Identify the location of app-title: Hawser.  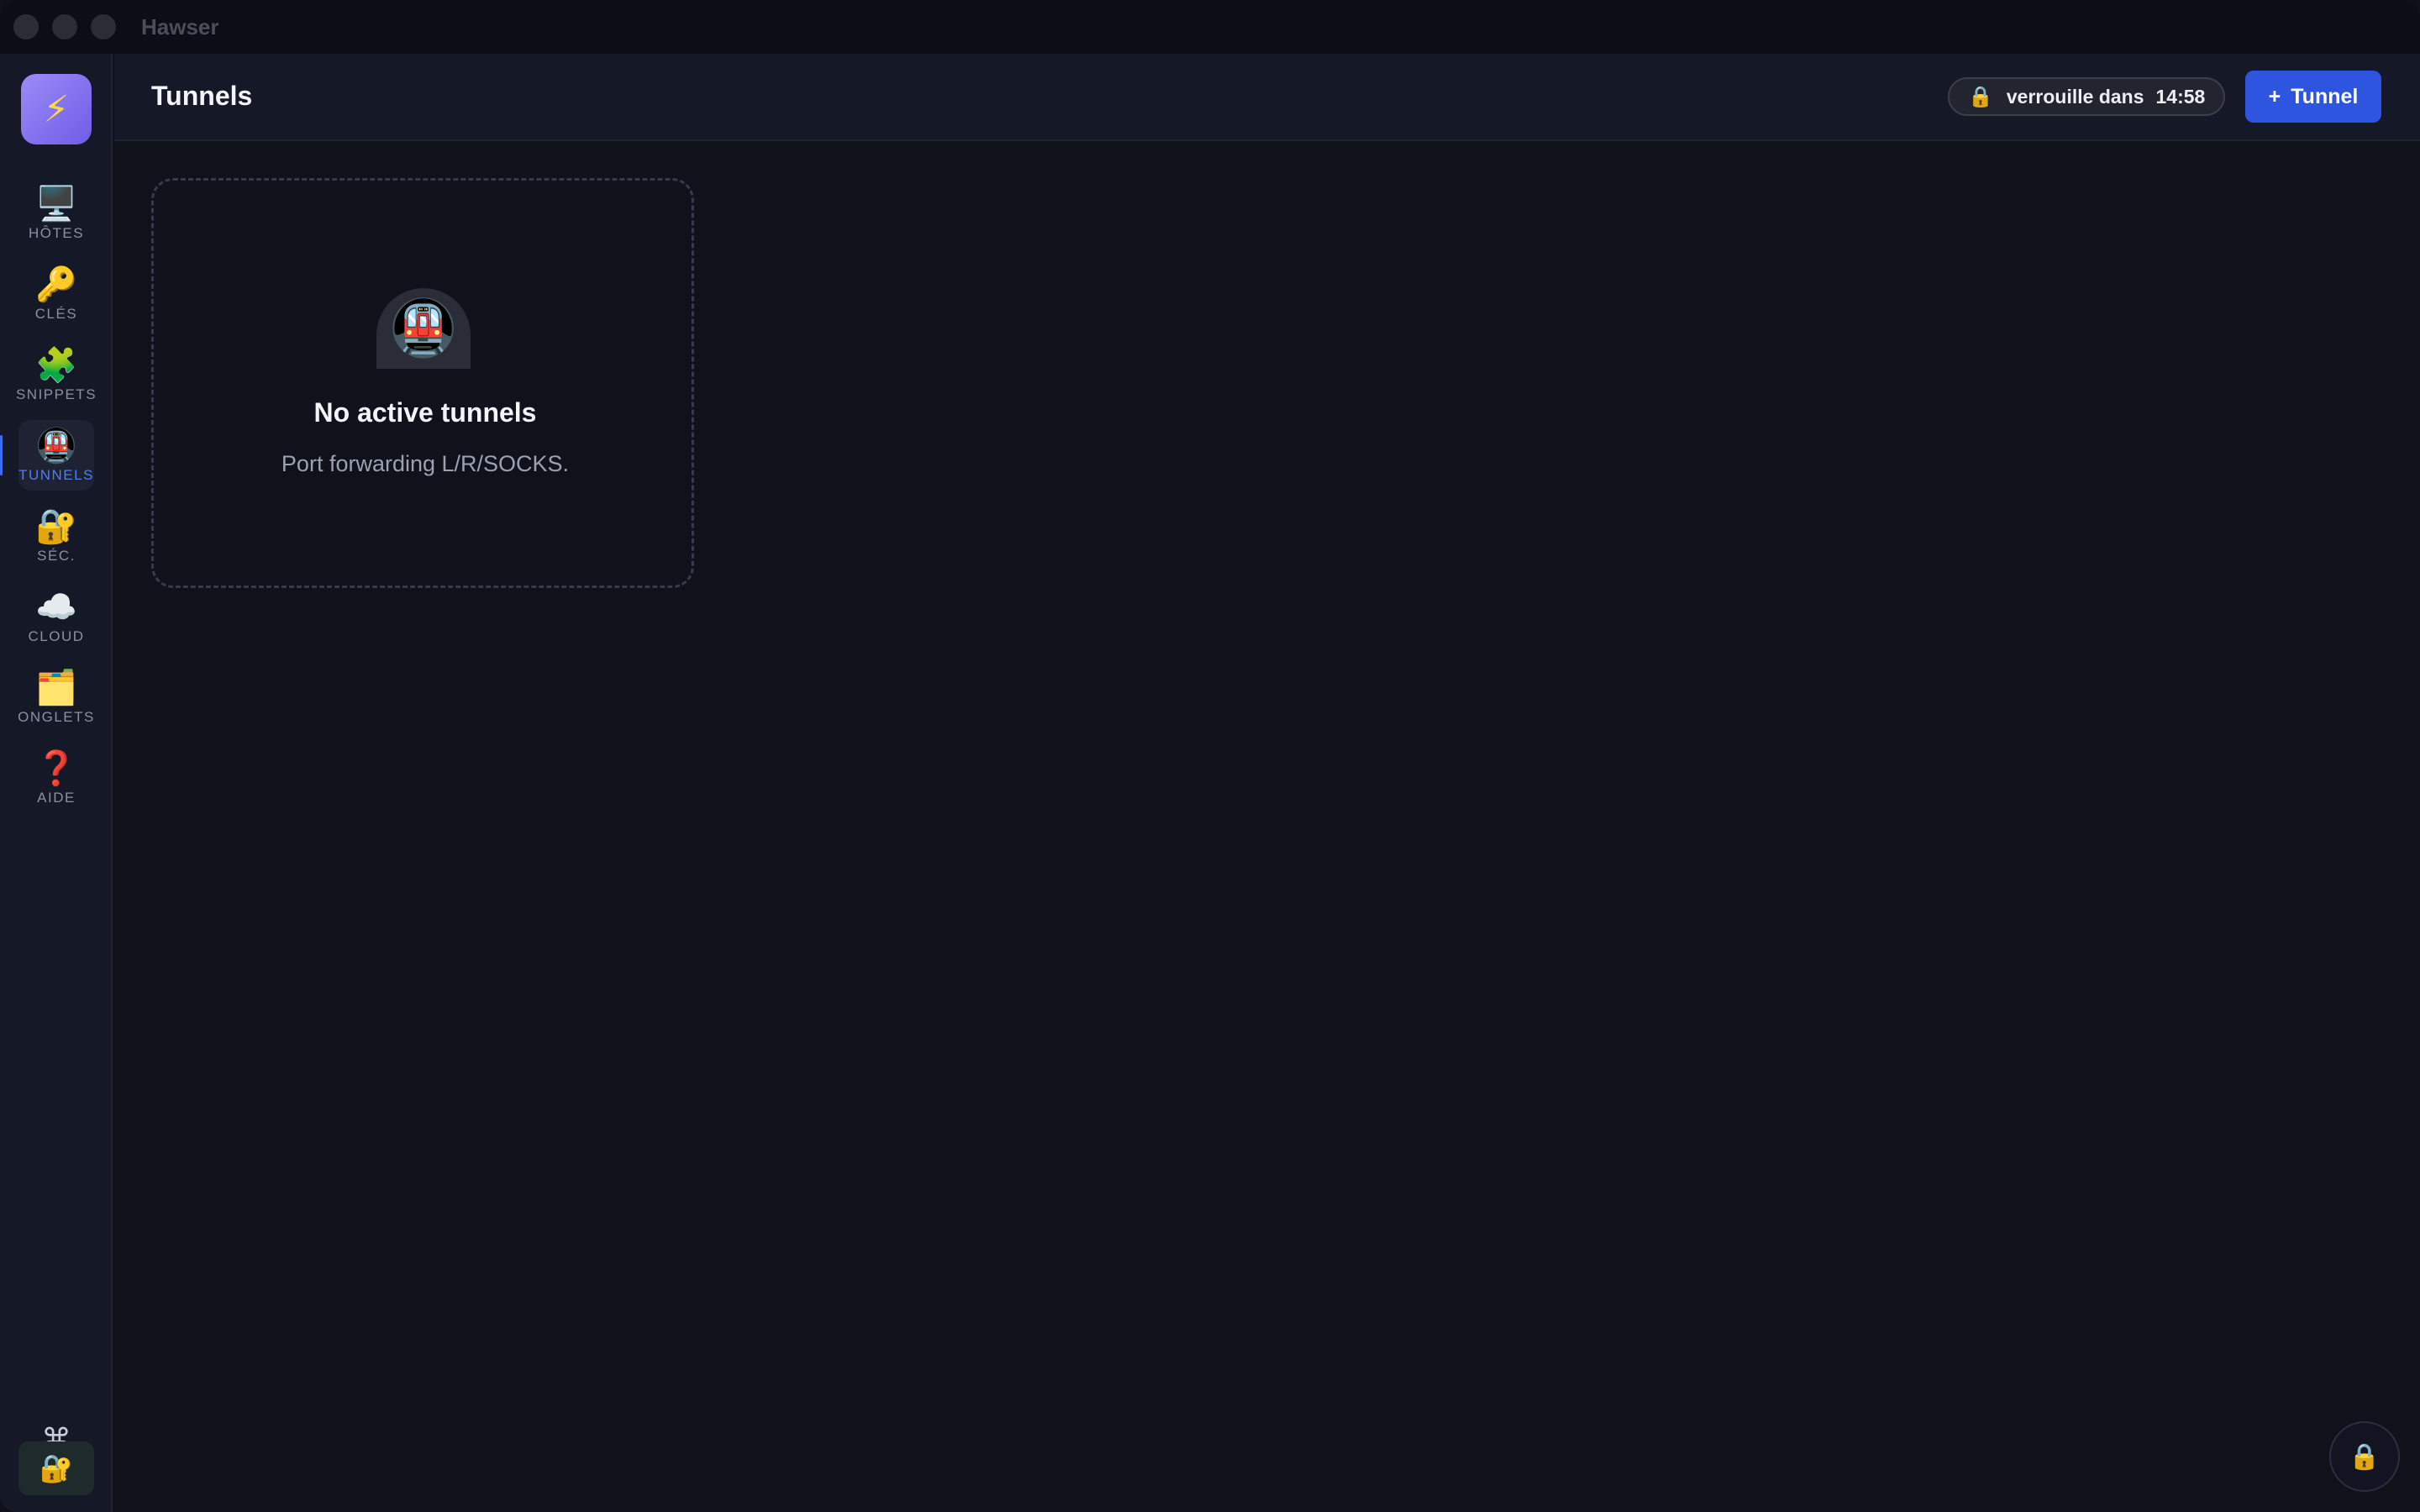
(180, 26).